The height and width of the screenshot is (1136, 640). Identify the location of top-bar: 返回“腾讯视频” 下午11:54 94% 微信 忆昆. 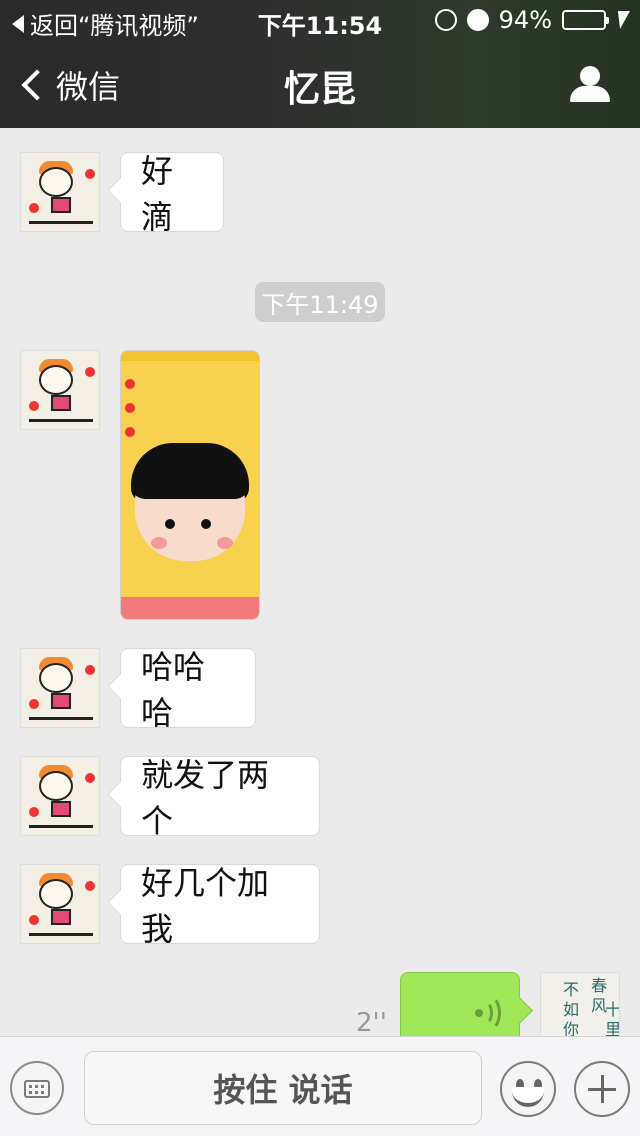
(320, 64).